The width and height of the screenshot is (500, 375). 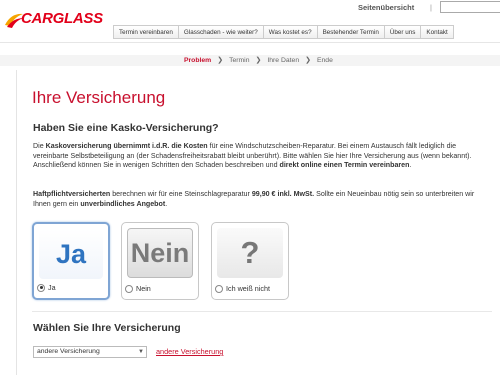 I want to click on search-input, so click(x=470, y=7).